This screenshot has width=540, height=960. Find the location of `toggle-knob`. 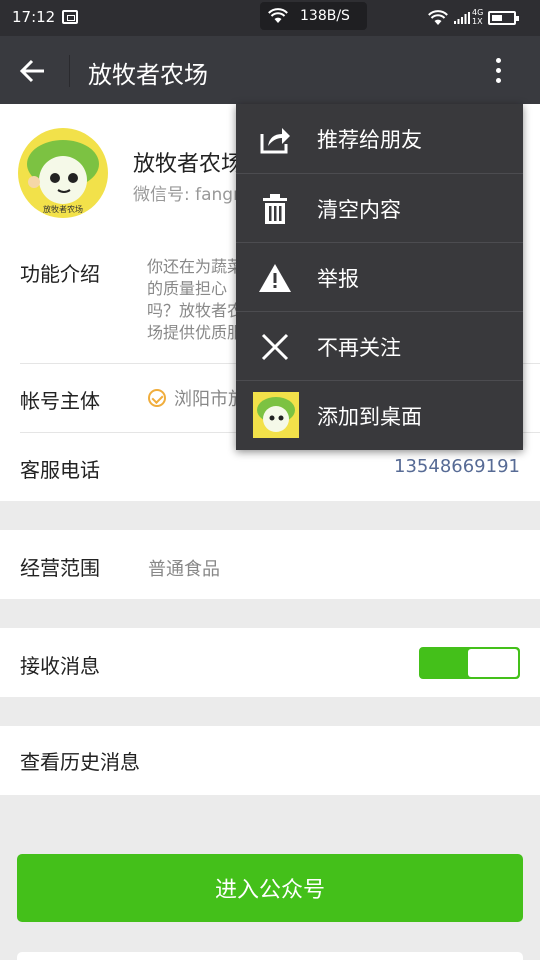

toggle-knob is located at coordinates (493, 663).